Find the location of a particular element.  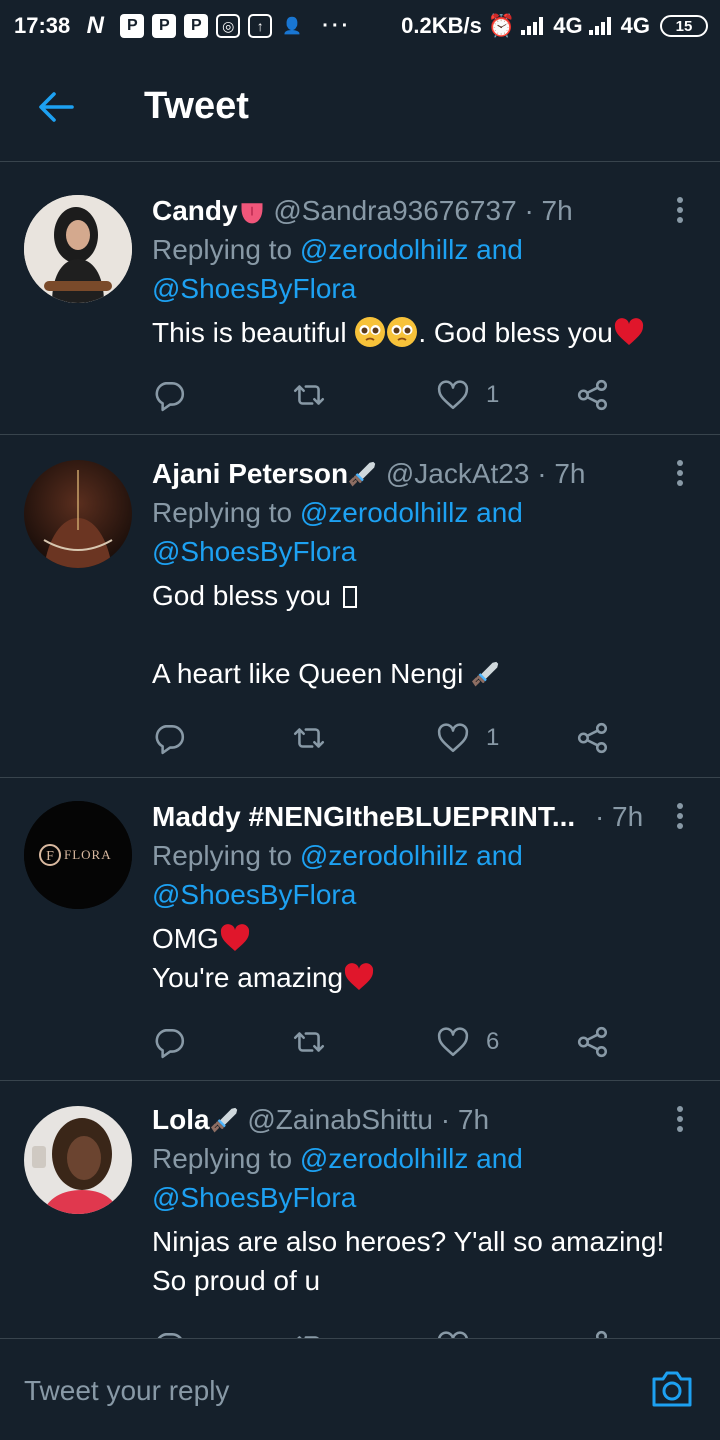

back-button is located at coordinates (56, 107).